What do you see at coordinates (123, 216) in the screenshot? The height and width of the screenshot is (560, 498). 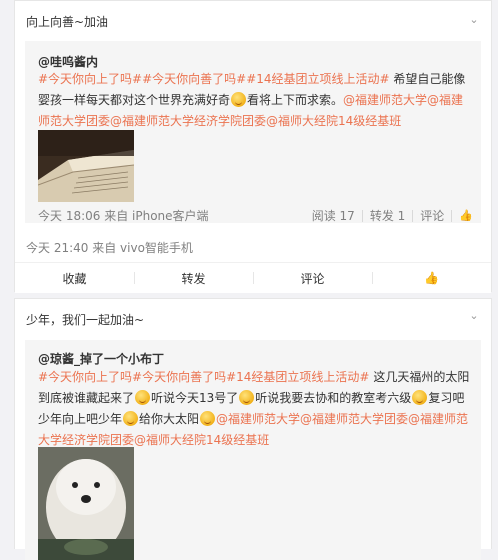 I see `repost-time-source: 今天 18:06 来自 iPhone客户端` at bounding box center [123, 216].